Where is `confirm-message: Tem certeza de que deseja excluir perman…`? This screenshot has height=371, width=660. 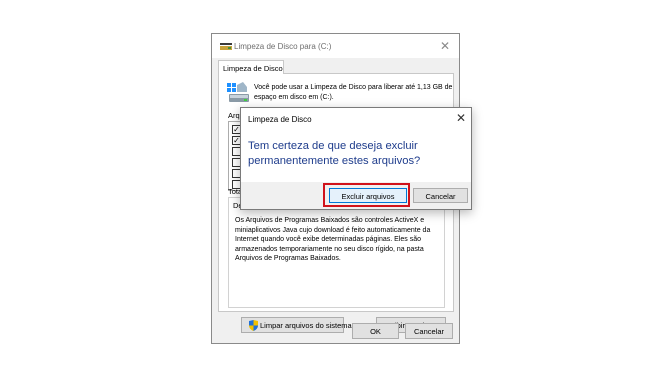
confirm-message: Tem certeza de que deseja excluir perman… is located at coordinates (334, 153).